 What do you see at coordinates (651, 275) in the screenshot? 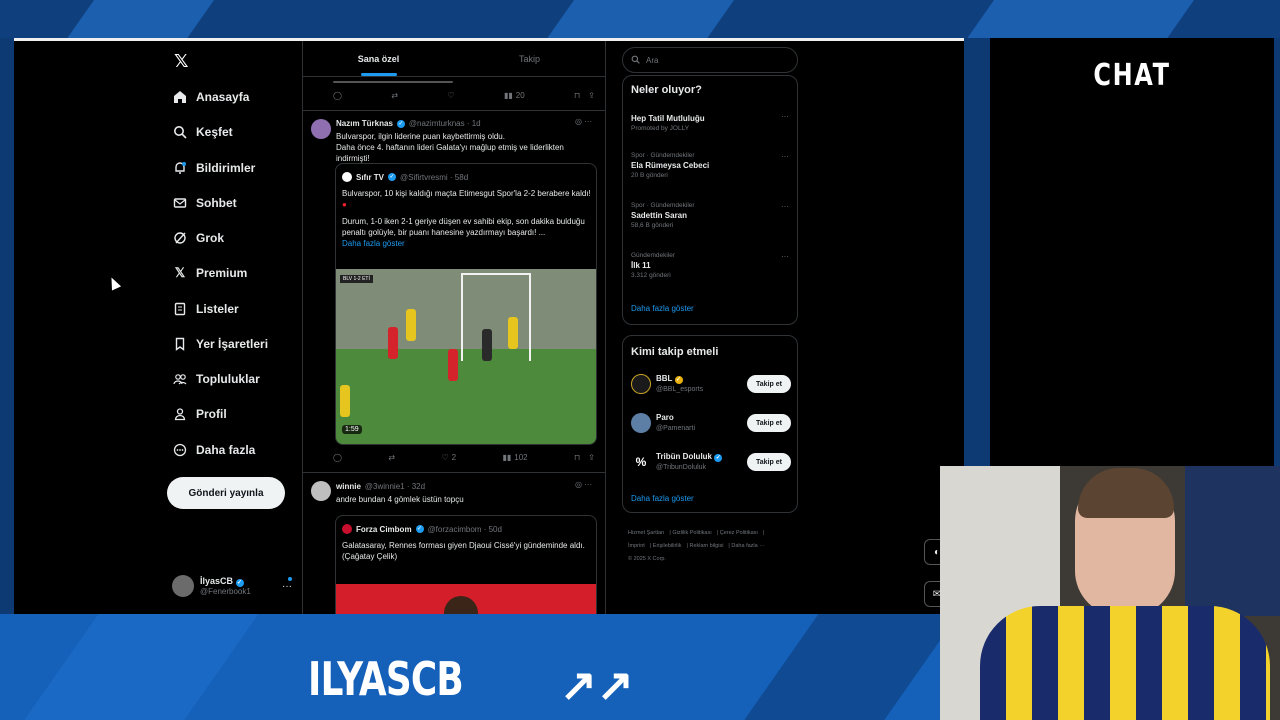
I see `trend-count: 3.312 gönderi` at bounding box center [651, 275].